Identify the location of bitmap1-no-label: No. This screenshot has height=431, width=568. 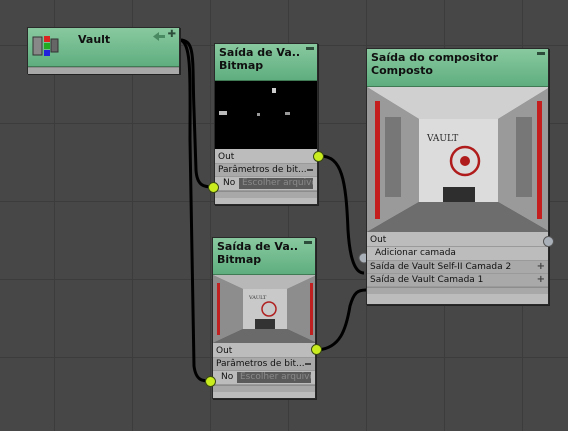
(229, 183).